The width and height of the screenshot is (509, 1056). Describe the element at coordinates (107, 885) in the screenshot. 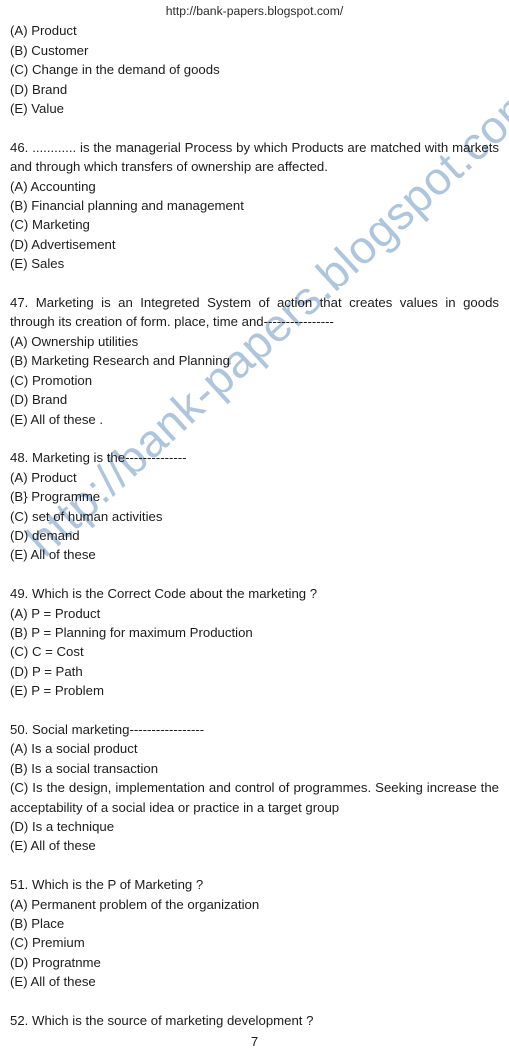

I see `question-stem: 51. Which is the P of Marketing ?` at that location.